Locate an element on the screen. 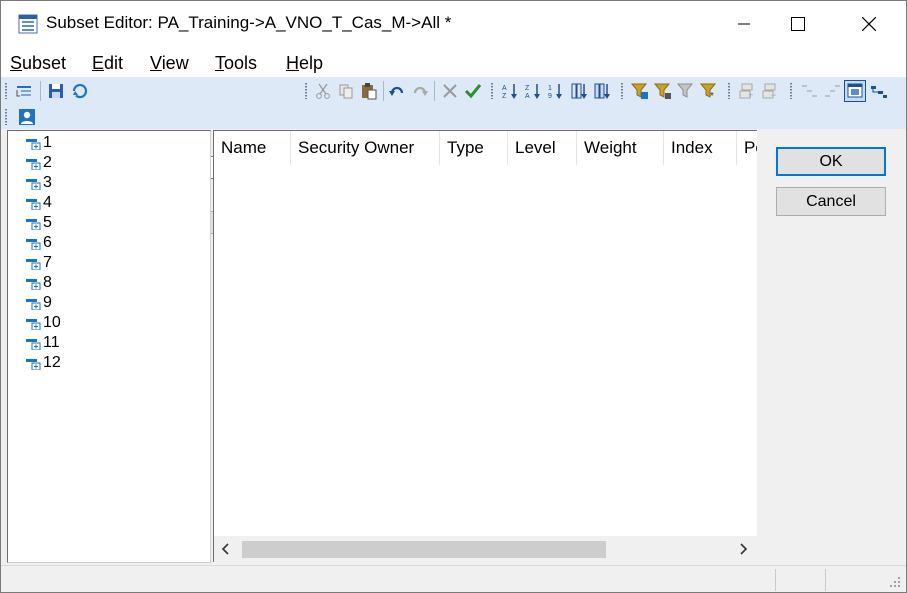  drill-down-icon is located at coordinates (809, 91).